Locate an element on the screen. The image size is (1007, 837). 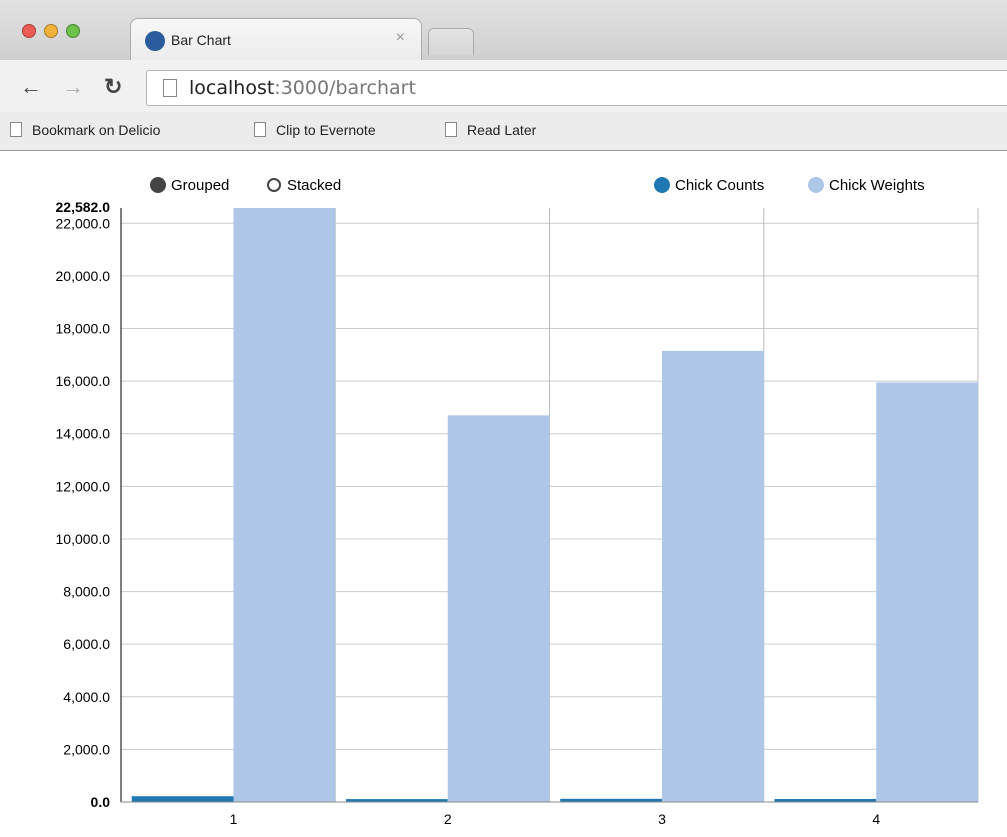
bookmark-evernote: Clip to Evernote is located at coordinates (315, 130).